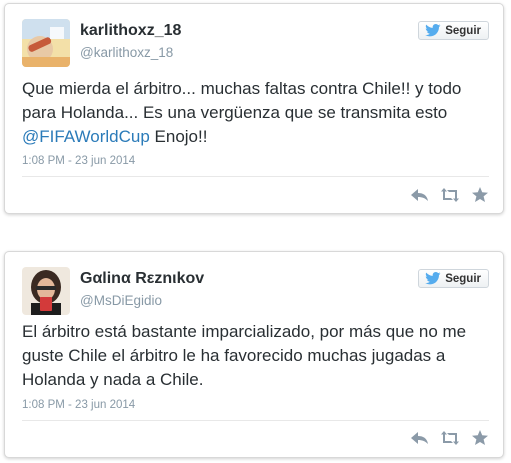 This screenshot has height=463, width=511. Describe the element at coordinates (121, 300) in the screenshot. I see `username: @MsDiEgidio` at that location.